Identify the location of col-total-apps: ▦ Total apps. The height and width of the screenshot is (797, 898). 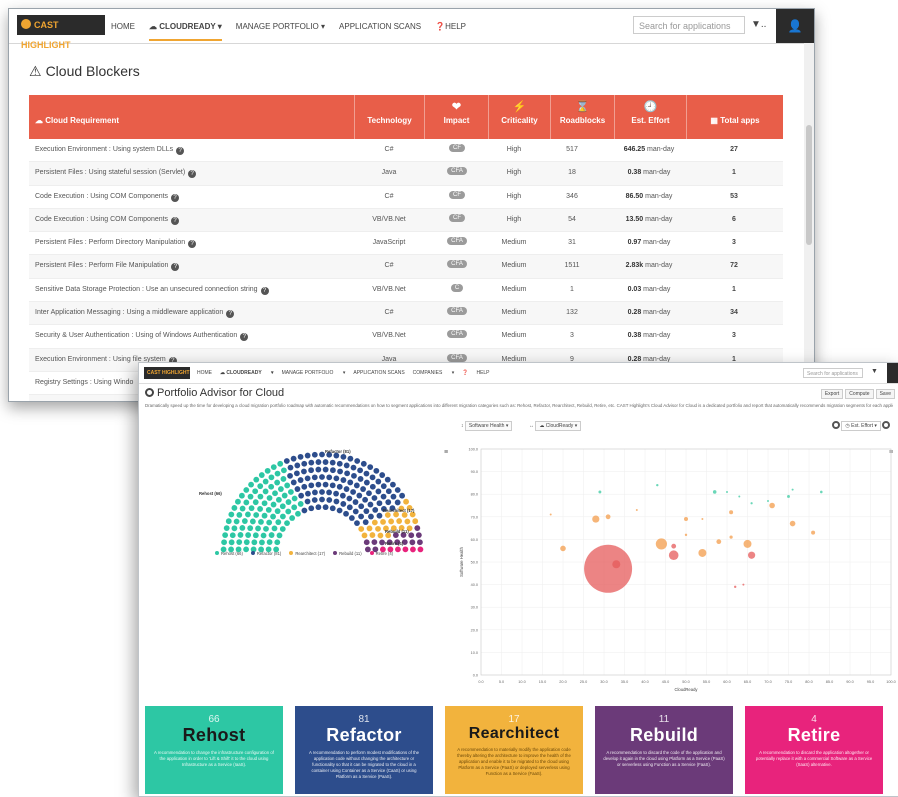
(734, 117).